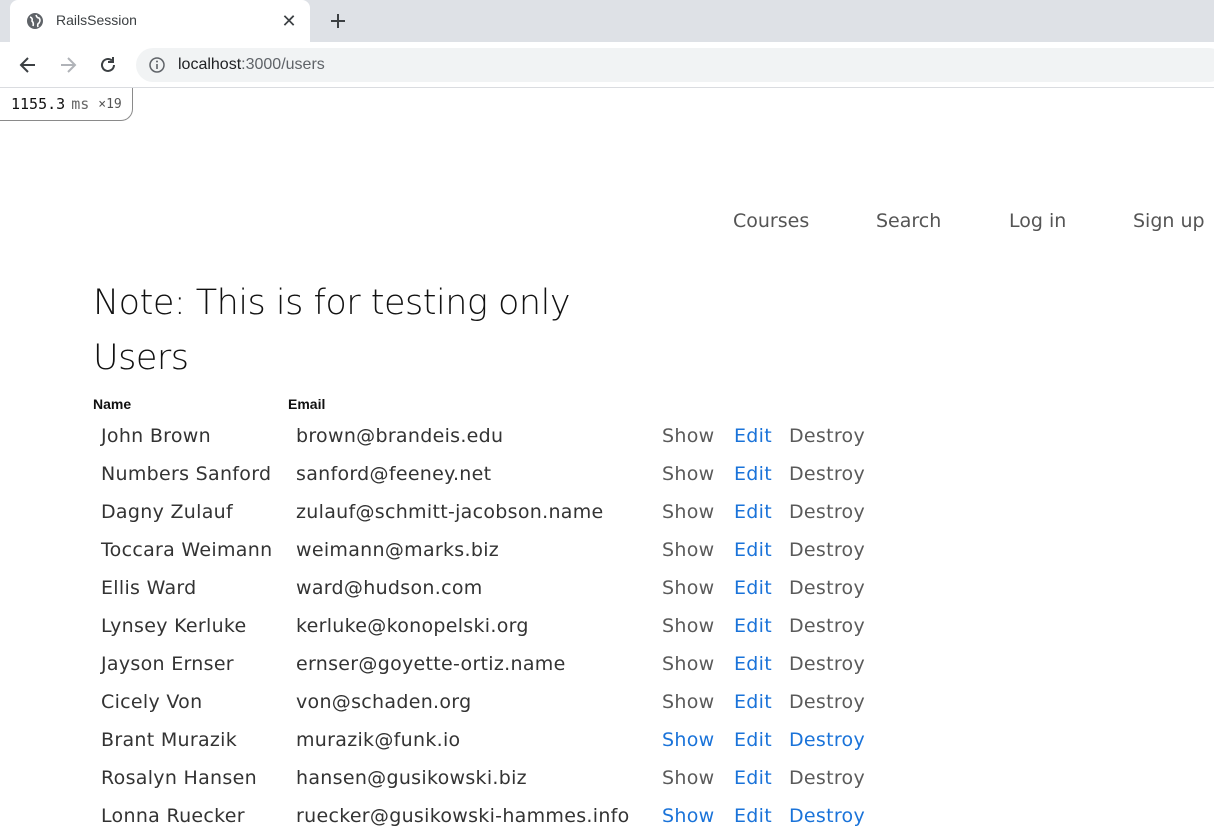 The width and height of the screenshot is (1214, 839). Describe the element at coordinates (149, 588) in the screenshot. I see `user-name: Ellis Ward` at that location.